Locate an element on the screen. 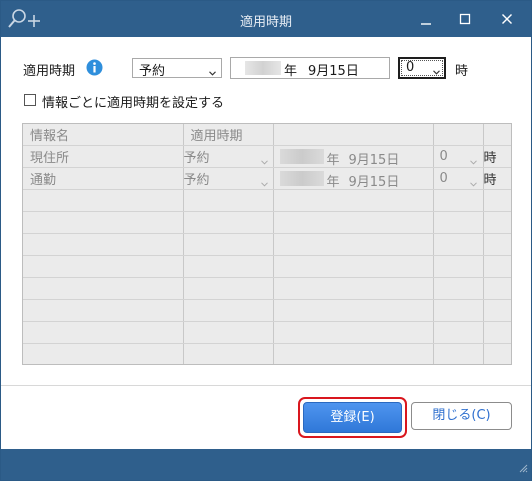 Image resolution: width=532 pixels, height=481 pixels. grid-header-row: 情報名 適用時期 is located at coordinates (267, 135).